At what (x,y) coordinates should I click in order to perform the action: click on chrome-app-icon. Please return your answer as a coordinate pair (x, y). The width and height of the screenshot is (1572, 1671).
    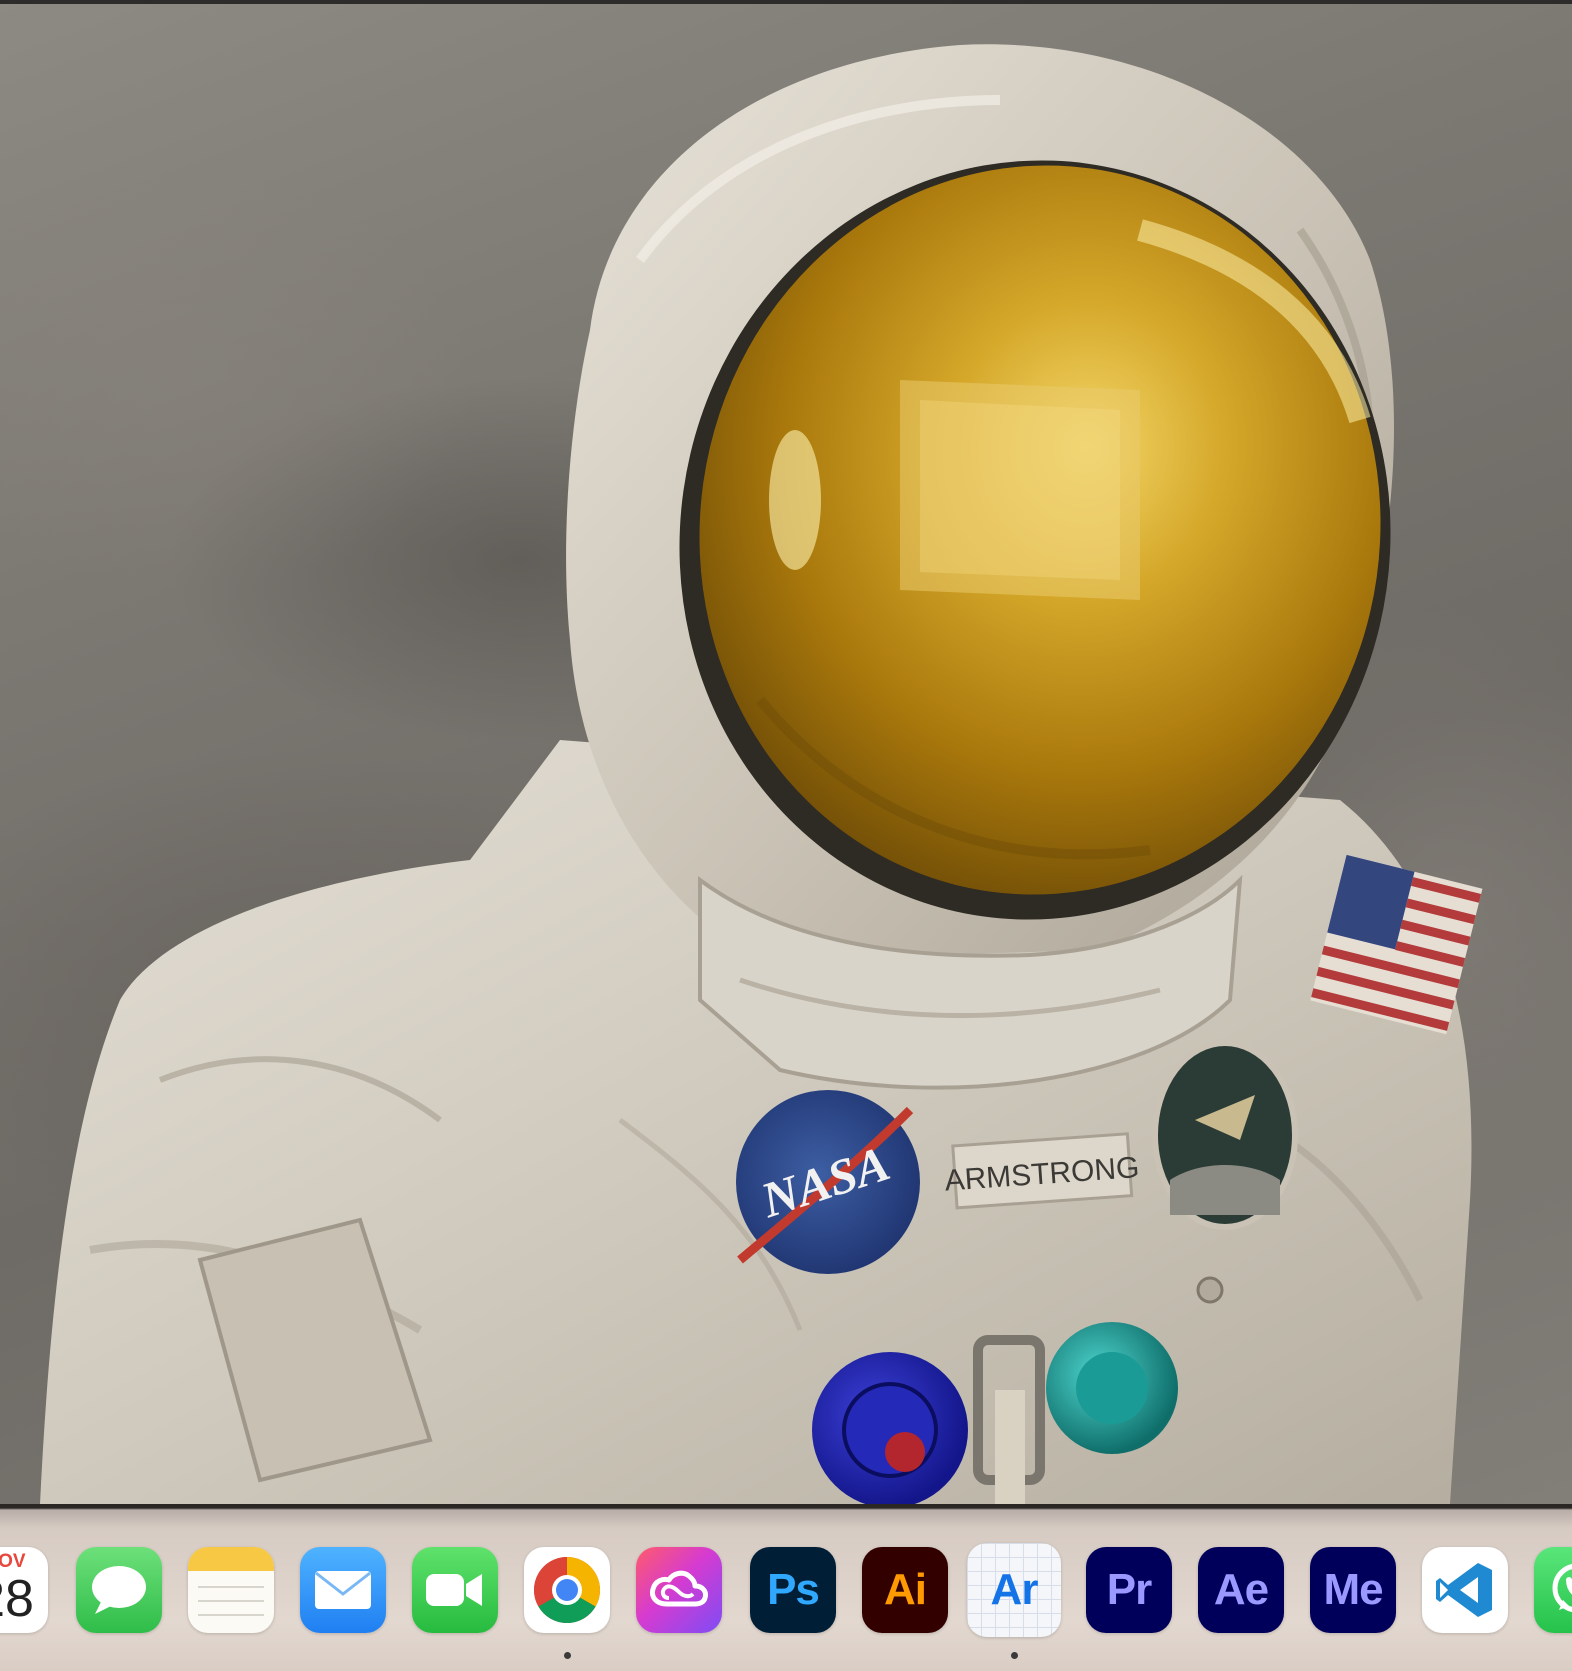
    Looking at the image, I should click on (567, 1590).